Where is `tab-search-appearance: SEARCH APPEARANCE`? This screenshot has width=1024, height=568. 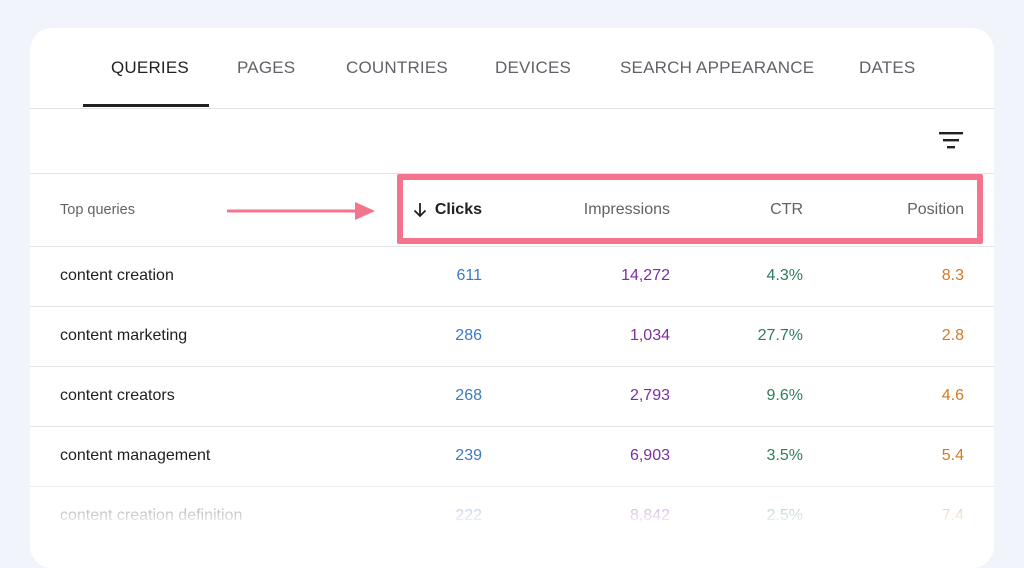 tab-search-appearance: SEARCH APPEARANCE is located at coordinates (717, 68).